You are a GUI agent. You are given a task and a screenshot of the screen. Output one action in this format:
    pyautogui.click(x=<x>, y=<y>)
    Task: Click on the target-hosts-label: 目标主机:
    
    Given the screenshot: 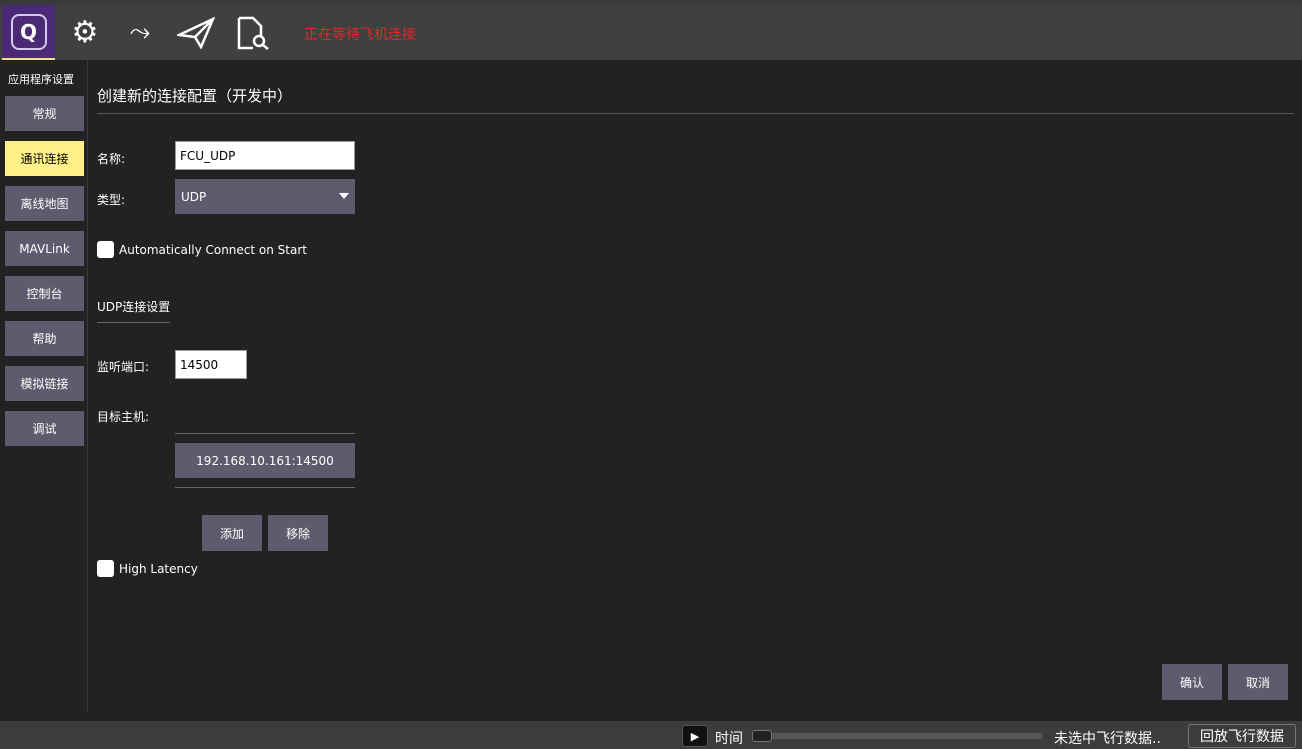 What is the action you would take?
    pyautogui.click(x=123, y=417)
    